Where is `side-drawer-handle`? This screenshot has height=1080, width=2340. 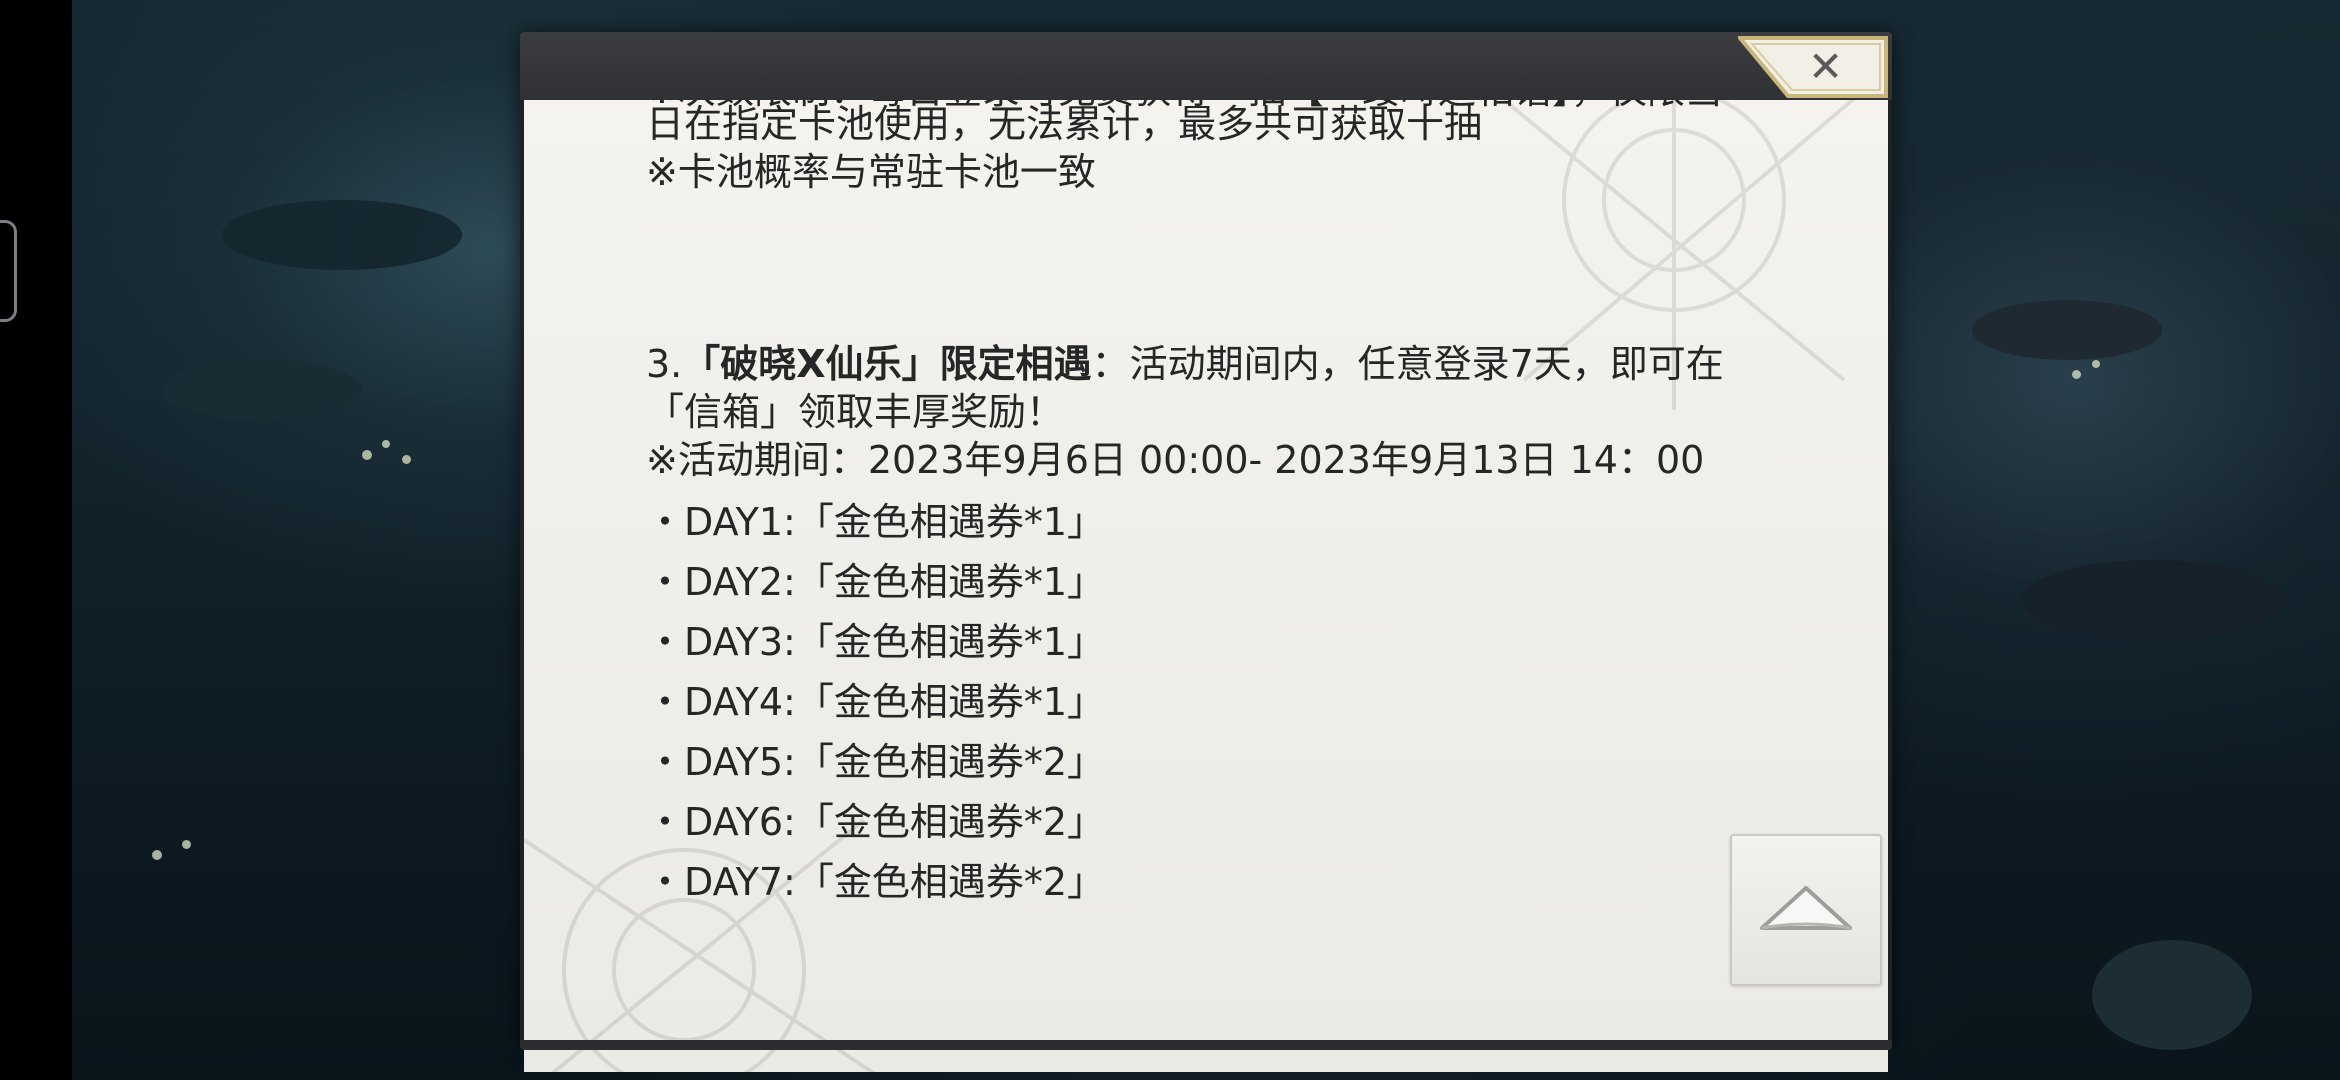 side-drawer-handle is located at coordinates (8, 271).